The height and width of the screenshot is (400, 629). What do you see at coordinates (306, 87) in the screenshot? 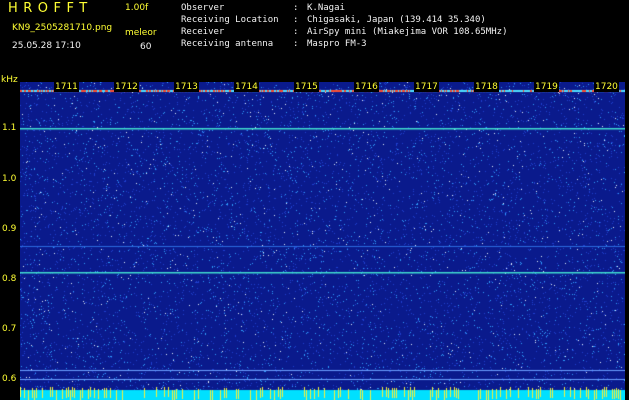
I see `time-tick-label: 1715` at bounding box center [306, 87].